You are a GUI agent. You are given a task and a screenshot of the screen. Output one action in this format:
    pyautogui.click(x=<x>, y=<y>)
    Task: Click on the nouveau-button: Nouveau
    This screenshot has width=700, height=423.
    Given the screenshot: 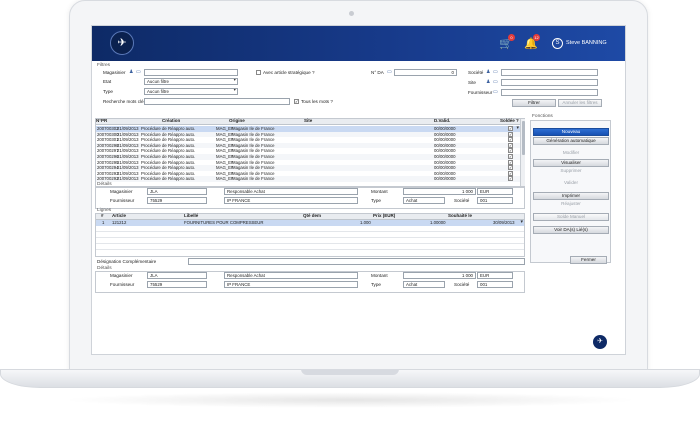 What is the action you would take?
    pyautogui.click(x=571, y=132)
    